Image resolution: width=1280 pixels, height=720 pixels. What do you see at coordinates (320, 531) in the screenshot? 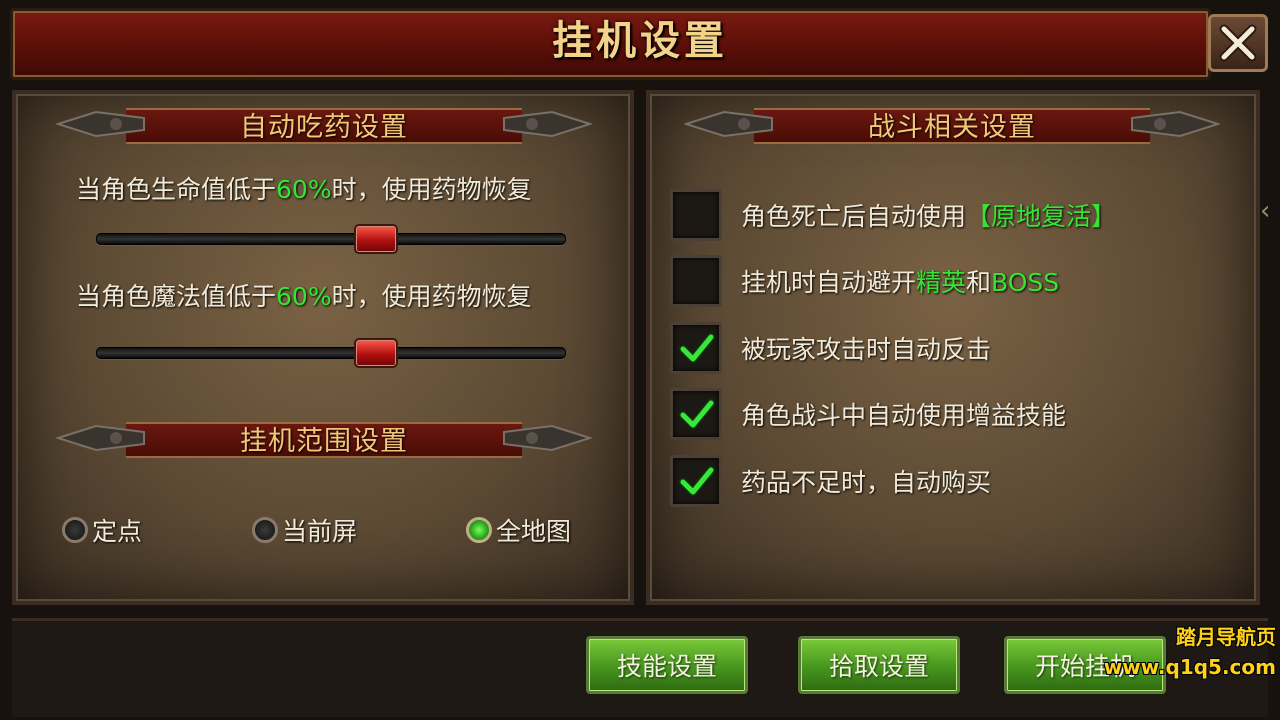
I see `range-option-label: 当前屏` at bounding box center [320, 531].